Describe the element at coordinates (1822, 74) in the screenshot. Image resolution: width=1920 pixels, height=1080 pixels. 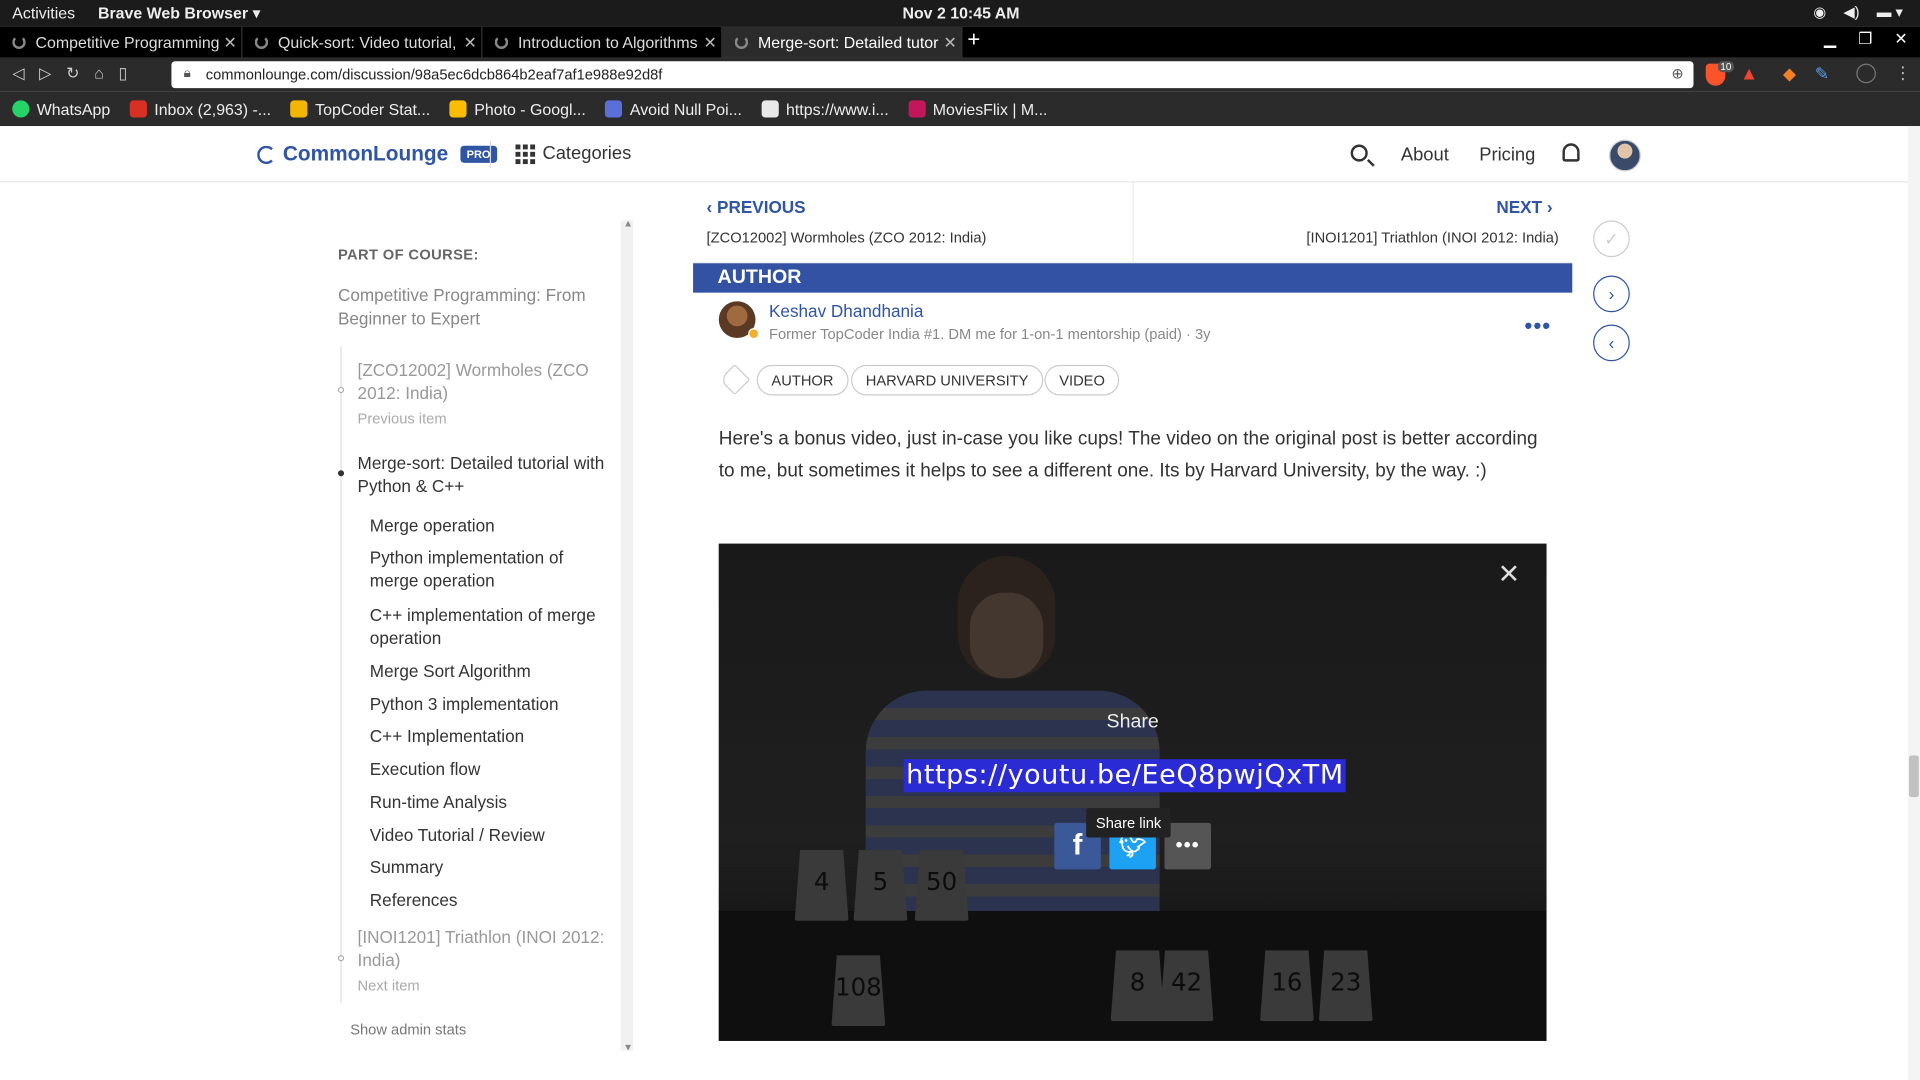
I see `extension-pen-icon: ✎` at that location.